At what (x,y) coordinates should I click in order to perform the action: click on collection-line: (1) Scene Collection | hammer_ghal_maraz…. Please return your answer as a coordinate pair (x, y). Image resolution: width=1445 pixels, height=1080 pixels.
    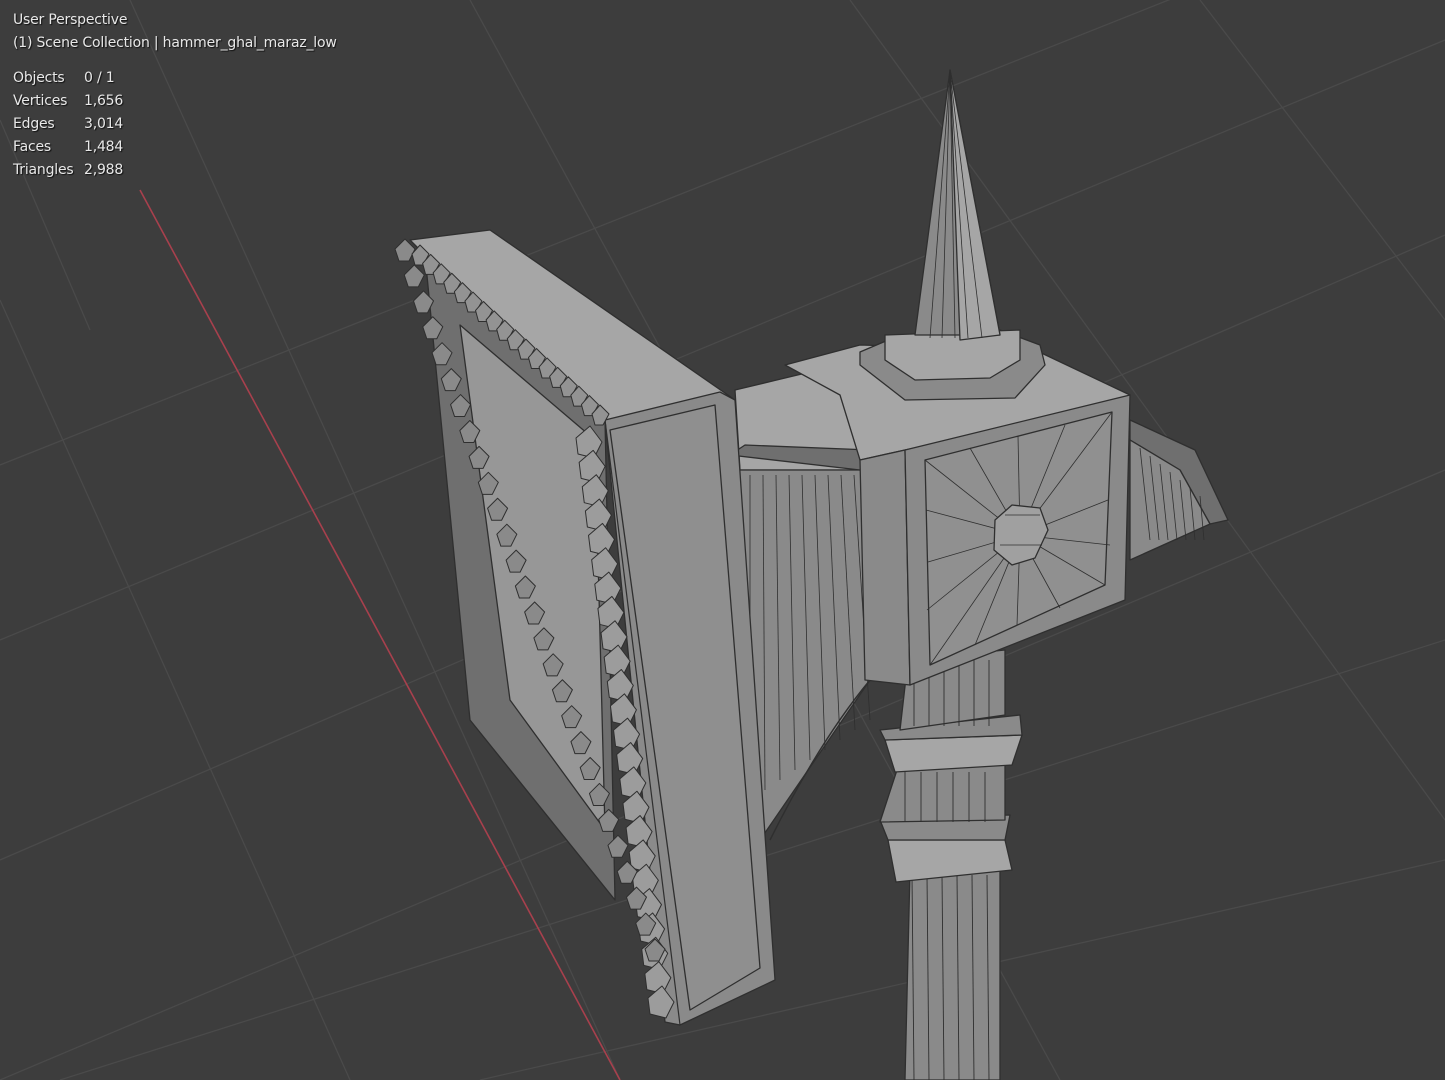
    Looking at the image, I should click on (175, 43).